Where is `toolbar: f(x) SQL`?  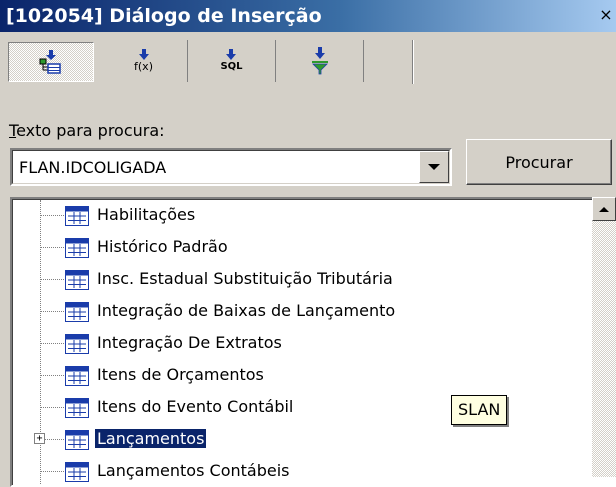
toolbar: f(x) SQL is located at coordinates (308, 65).